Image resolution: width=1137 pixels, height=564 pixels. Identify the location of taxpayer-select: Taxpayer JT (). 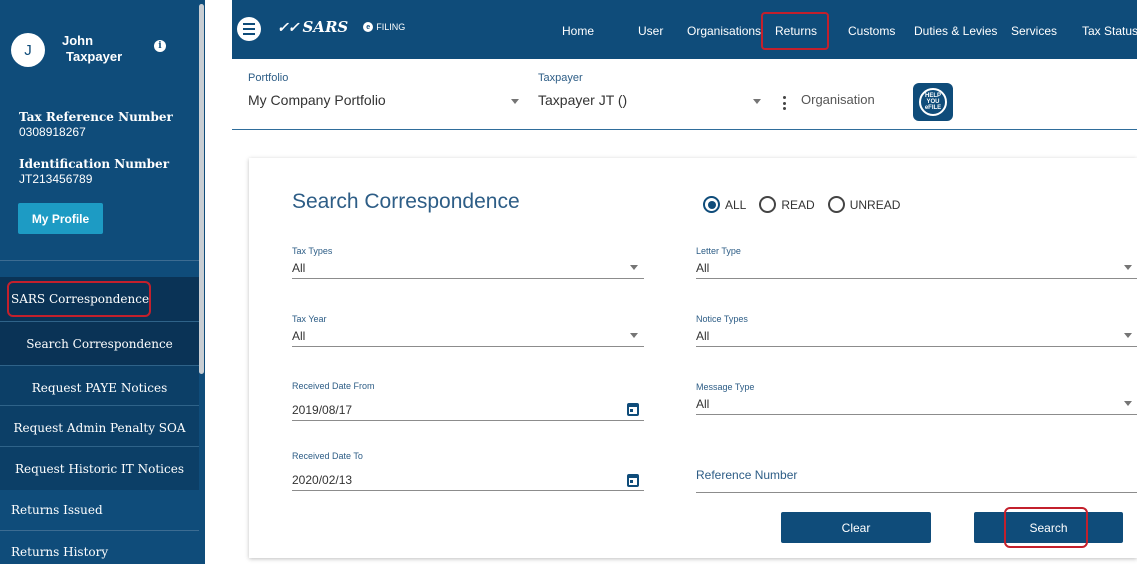
(582, 100).